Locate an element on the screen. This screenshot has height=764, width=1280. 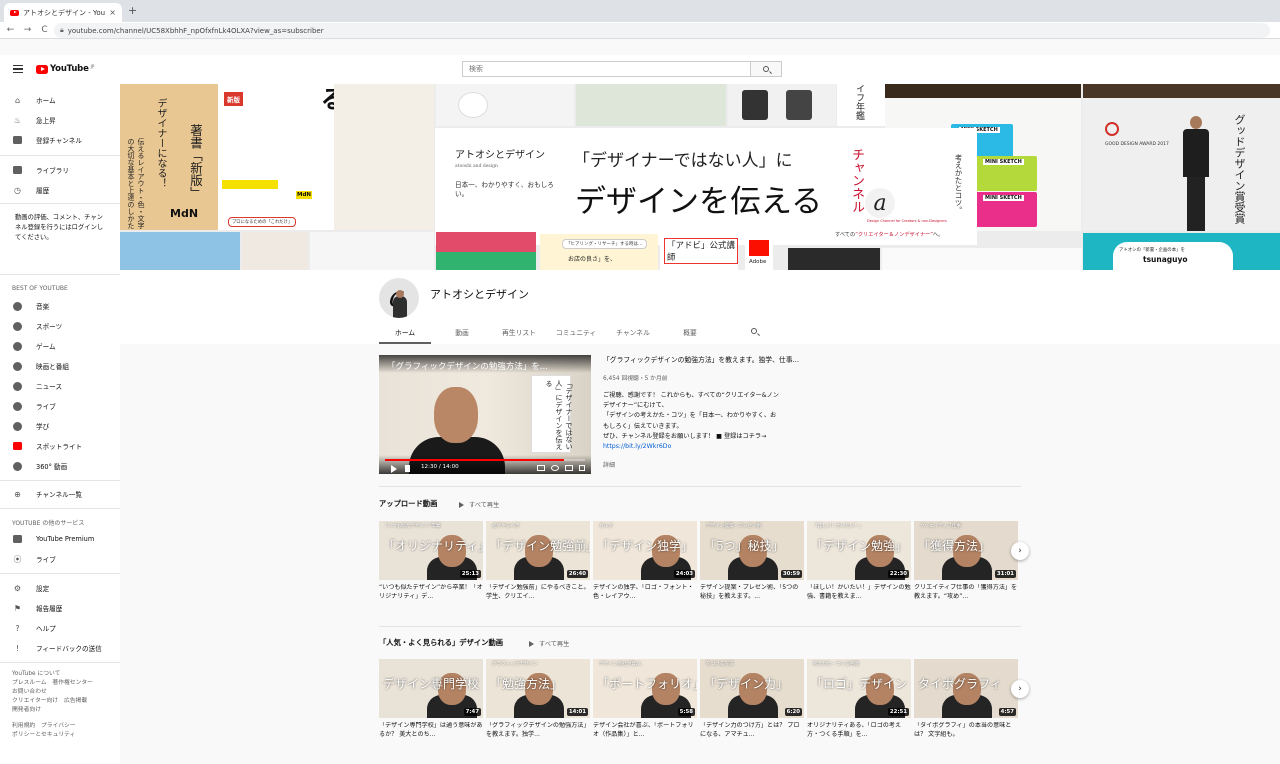
sidebar-item-library: ライブラリ is located at coordinates (60, 170).